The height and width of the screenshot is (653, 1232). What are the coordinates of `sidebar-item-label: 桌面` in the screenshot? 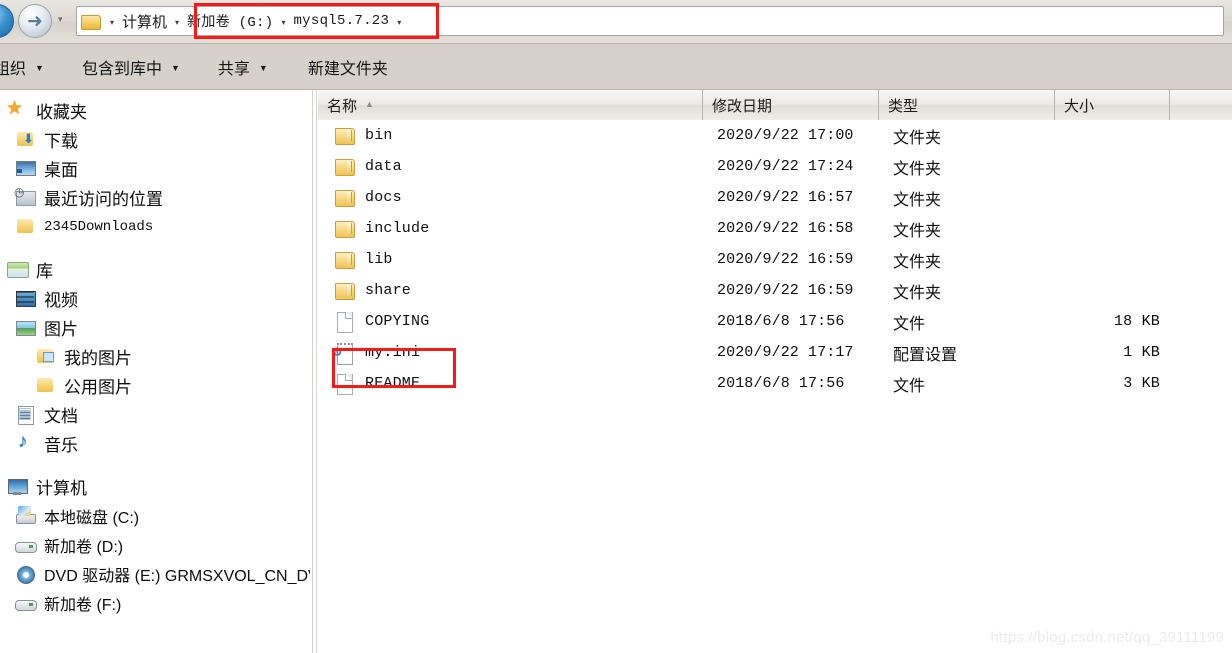 It's located at (61, 170).